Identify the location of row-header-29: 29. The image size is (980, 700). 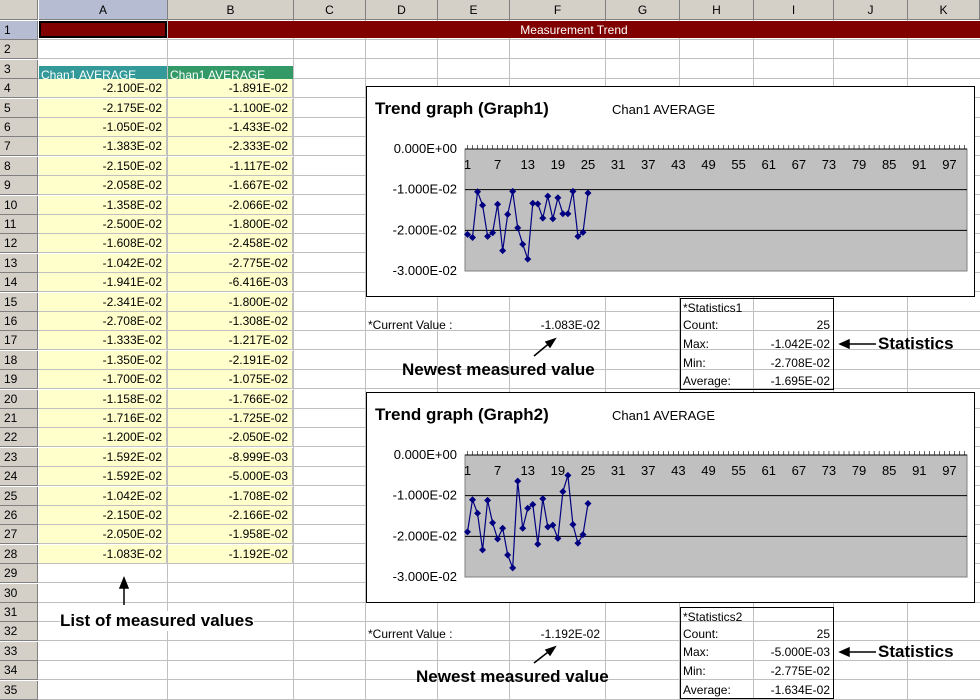
(19, 574).